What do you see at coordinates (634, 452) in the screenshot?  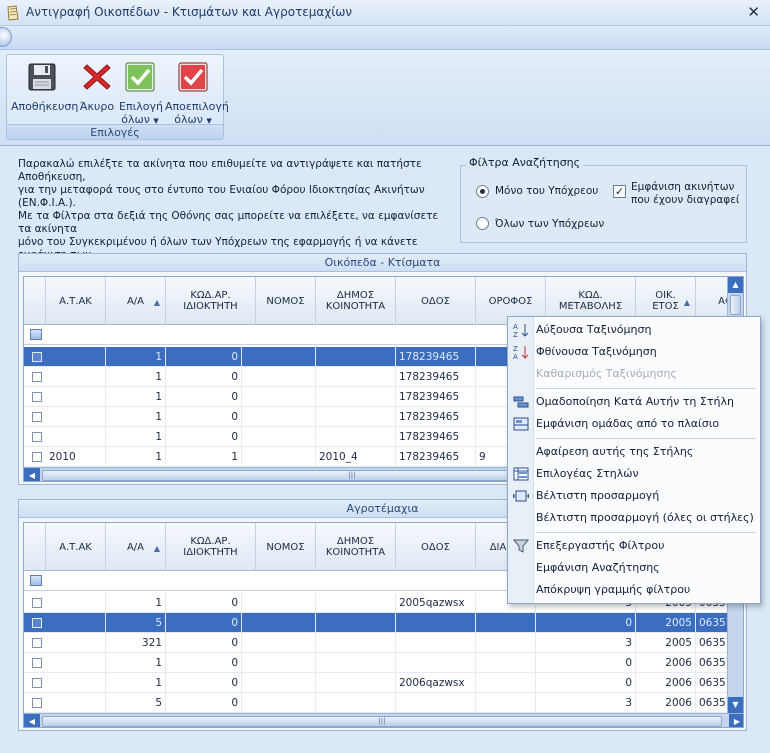 I see `menu-item-remove-column: Αφαίρεση αυτής της Στήλης` at bounding box center [634, 452].